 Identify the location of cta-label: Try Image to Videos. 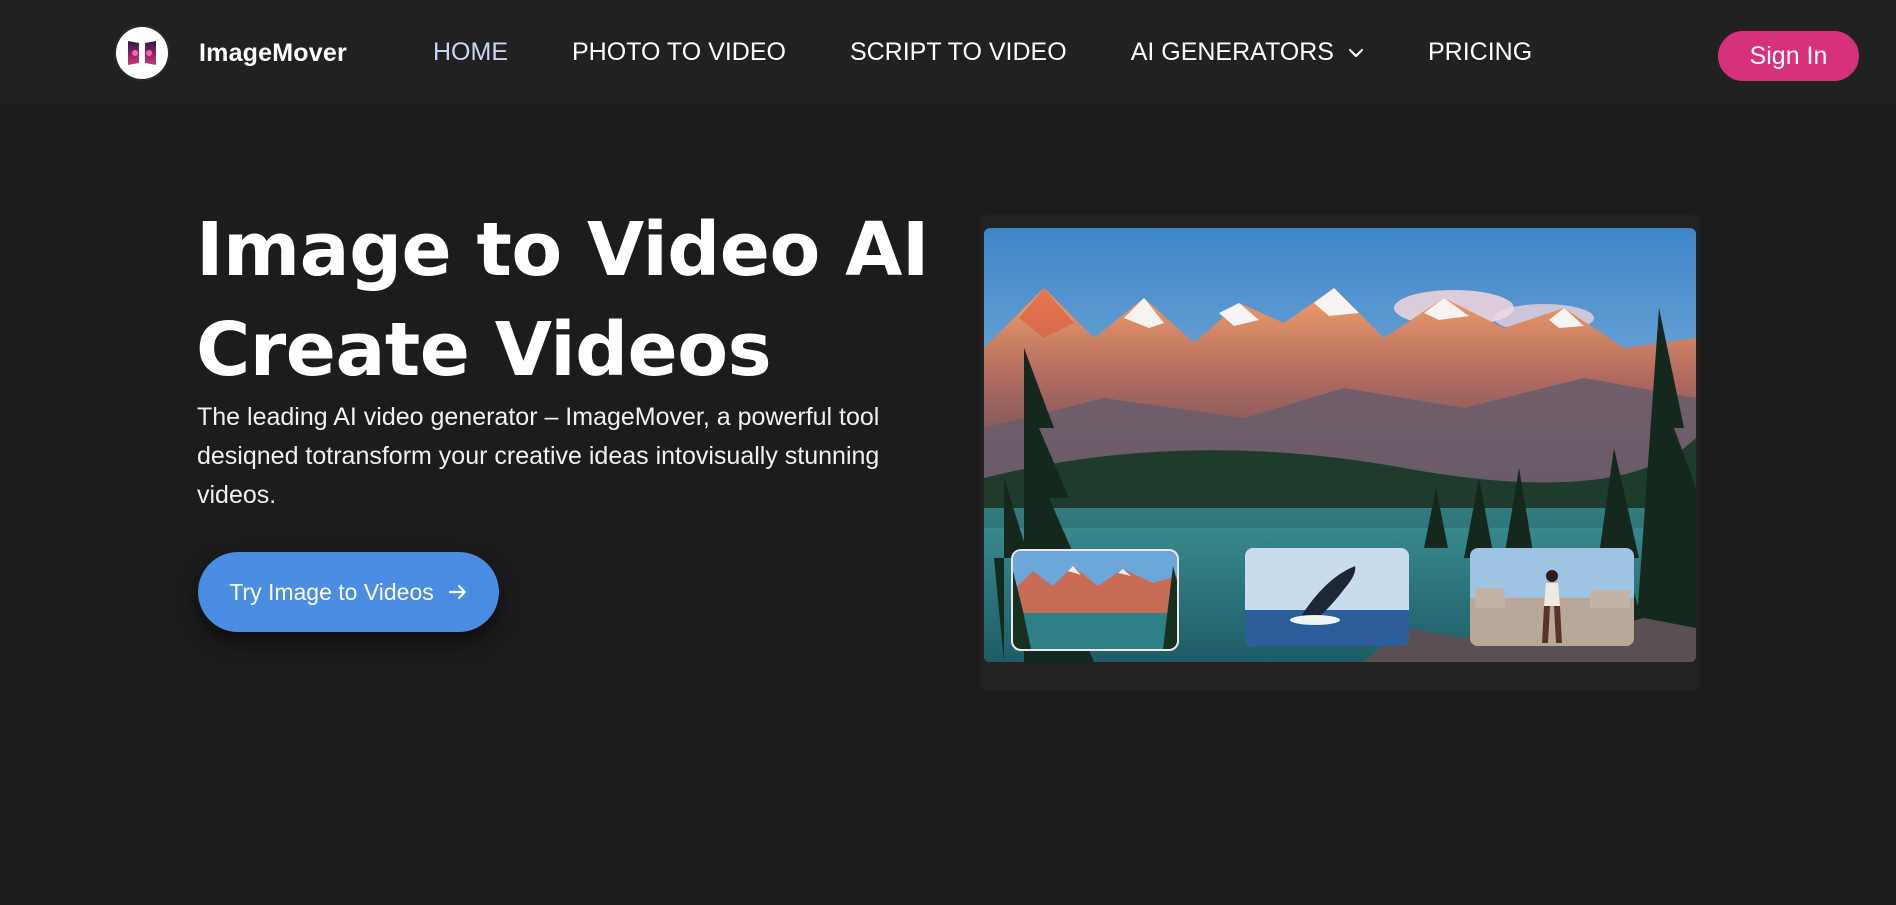
(331, 591).